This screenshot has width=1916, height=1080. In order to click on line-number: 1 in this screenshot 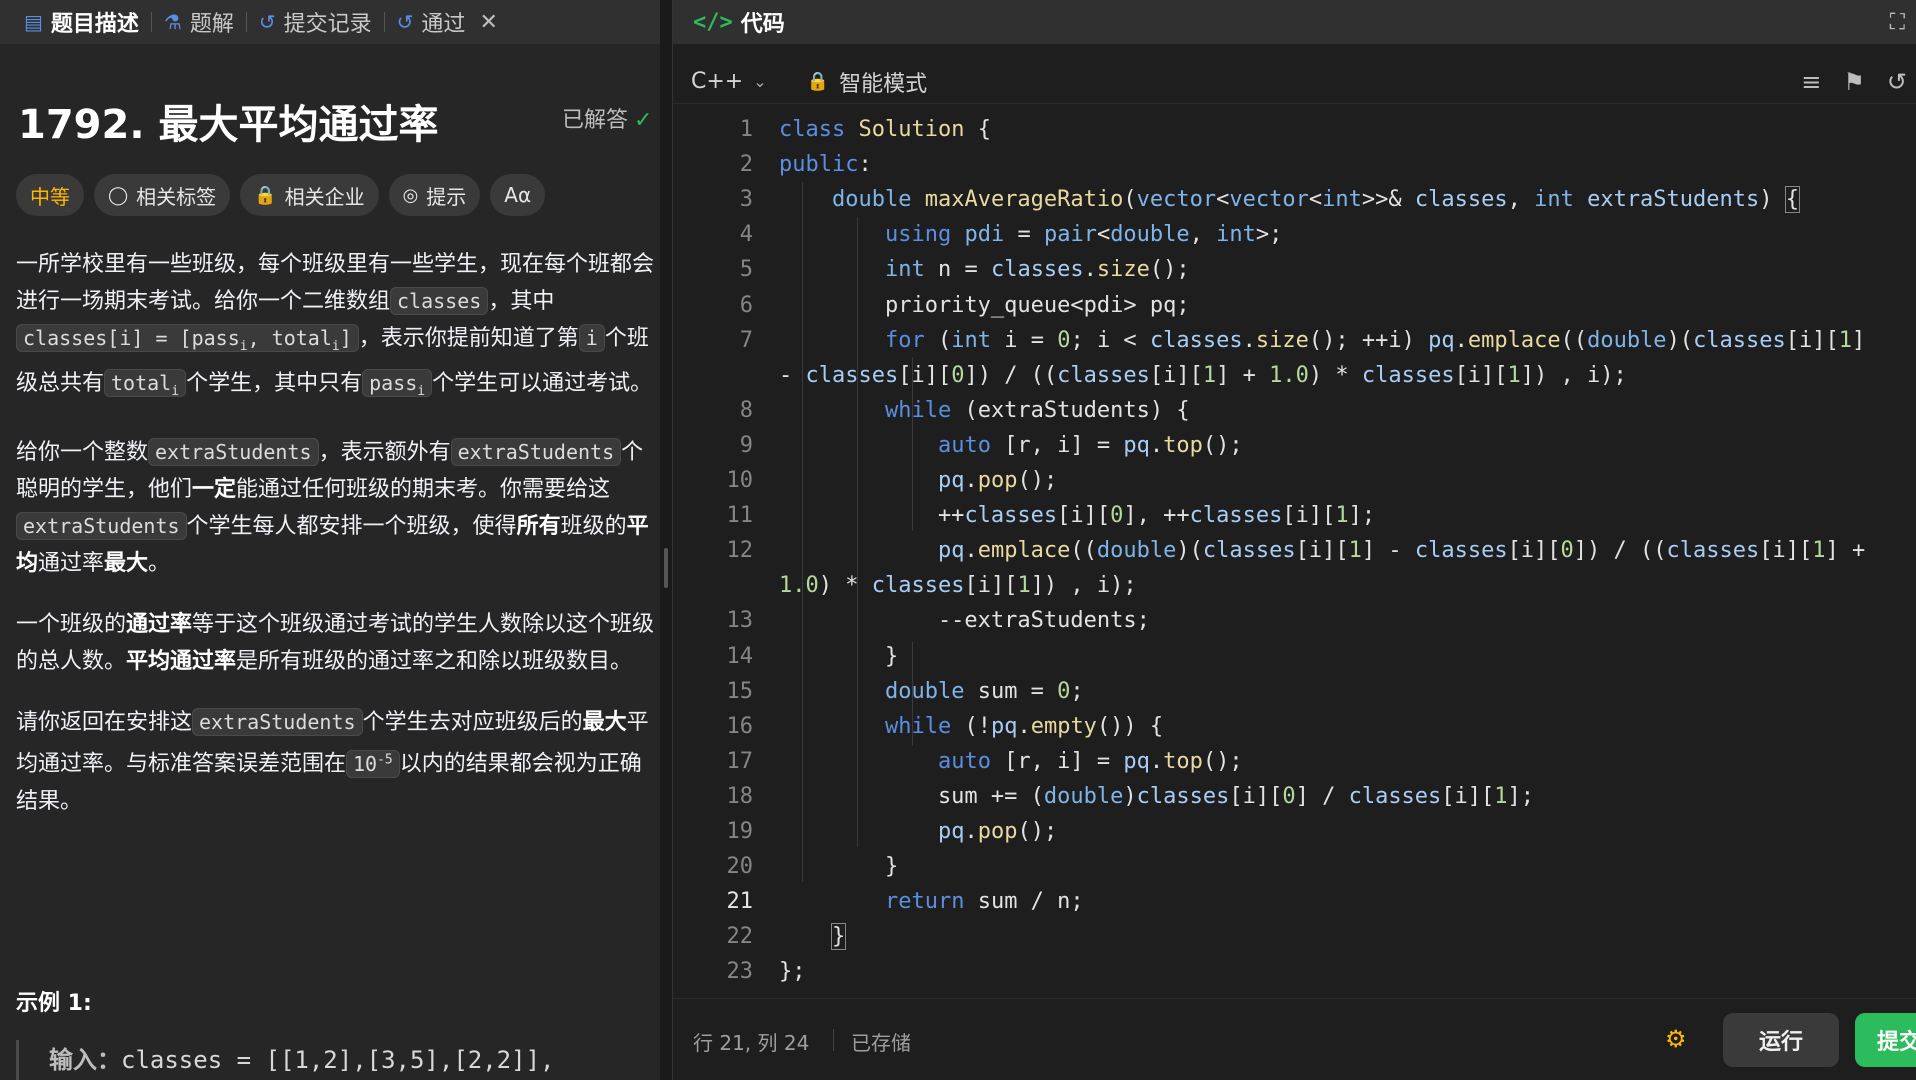, I will do `click(746, 129)`.